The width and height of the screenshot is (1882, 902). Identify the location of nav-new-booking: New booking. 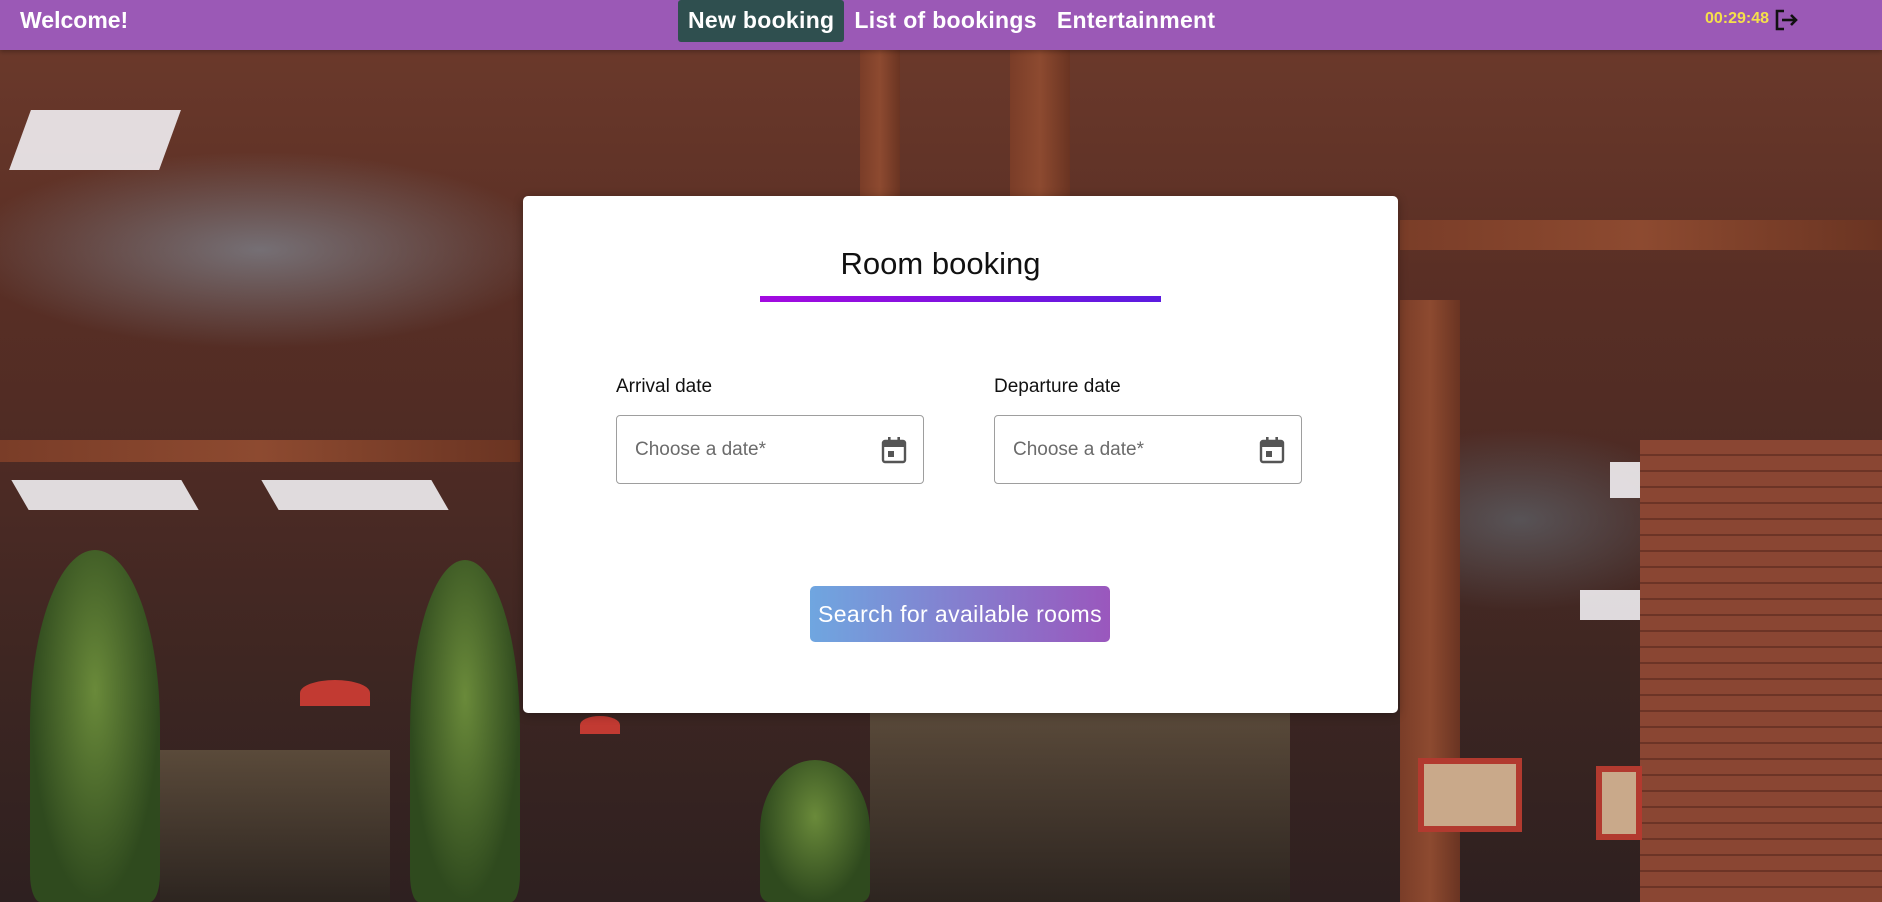
(761, 21).